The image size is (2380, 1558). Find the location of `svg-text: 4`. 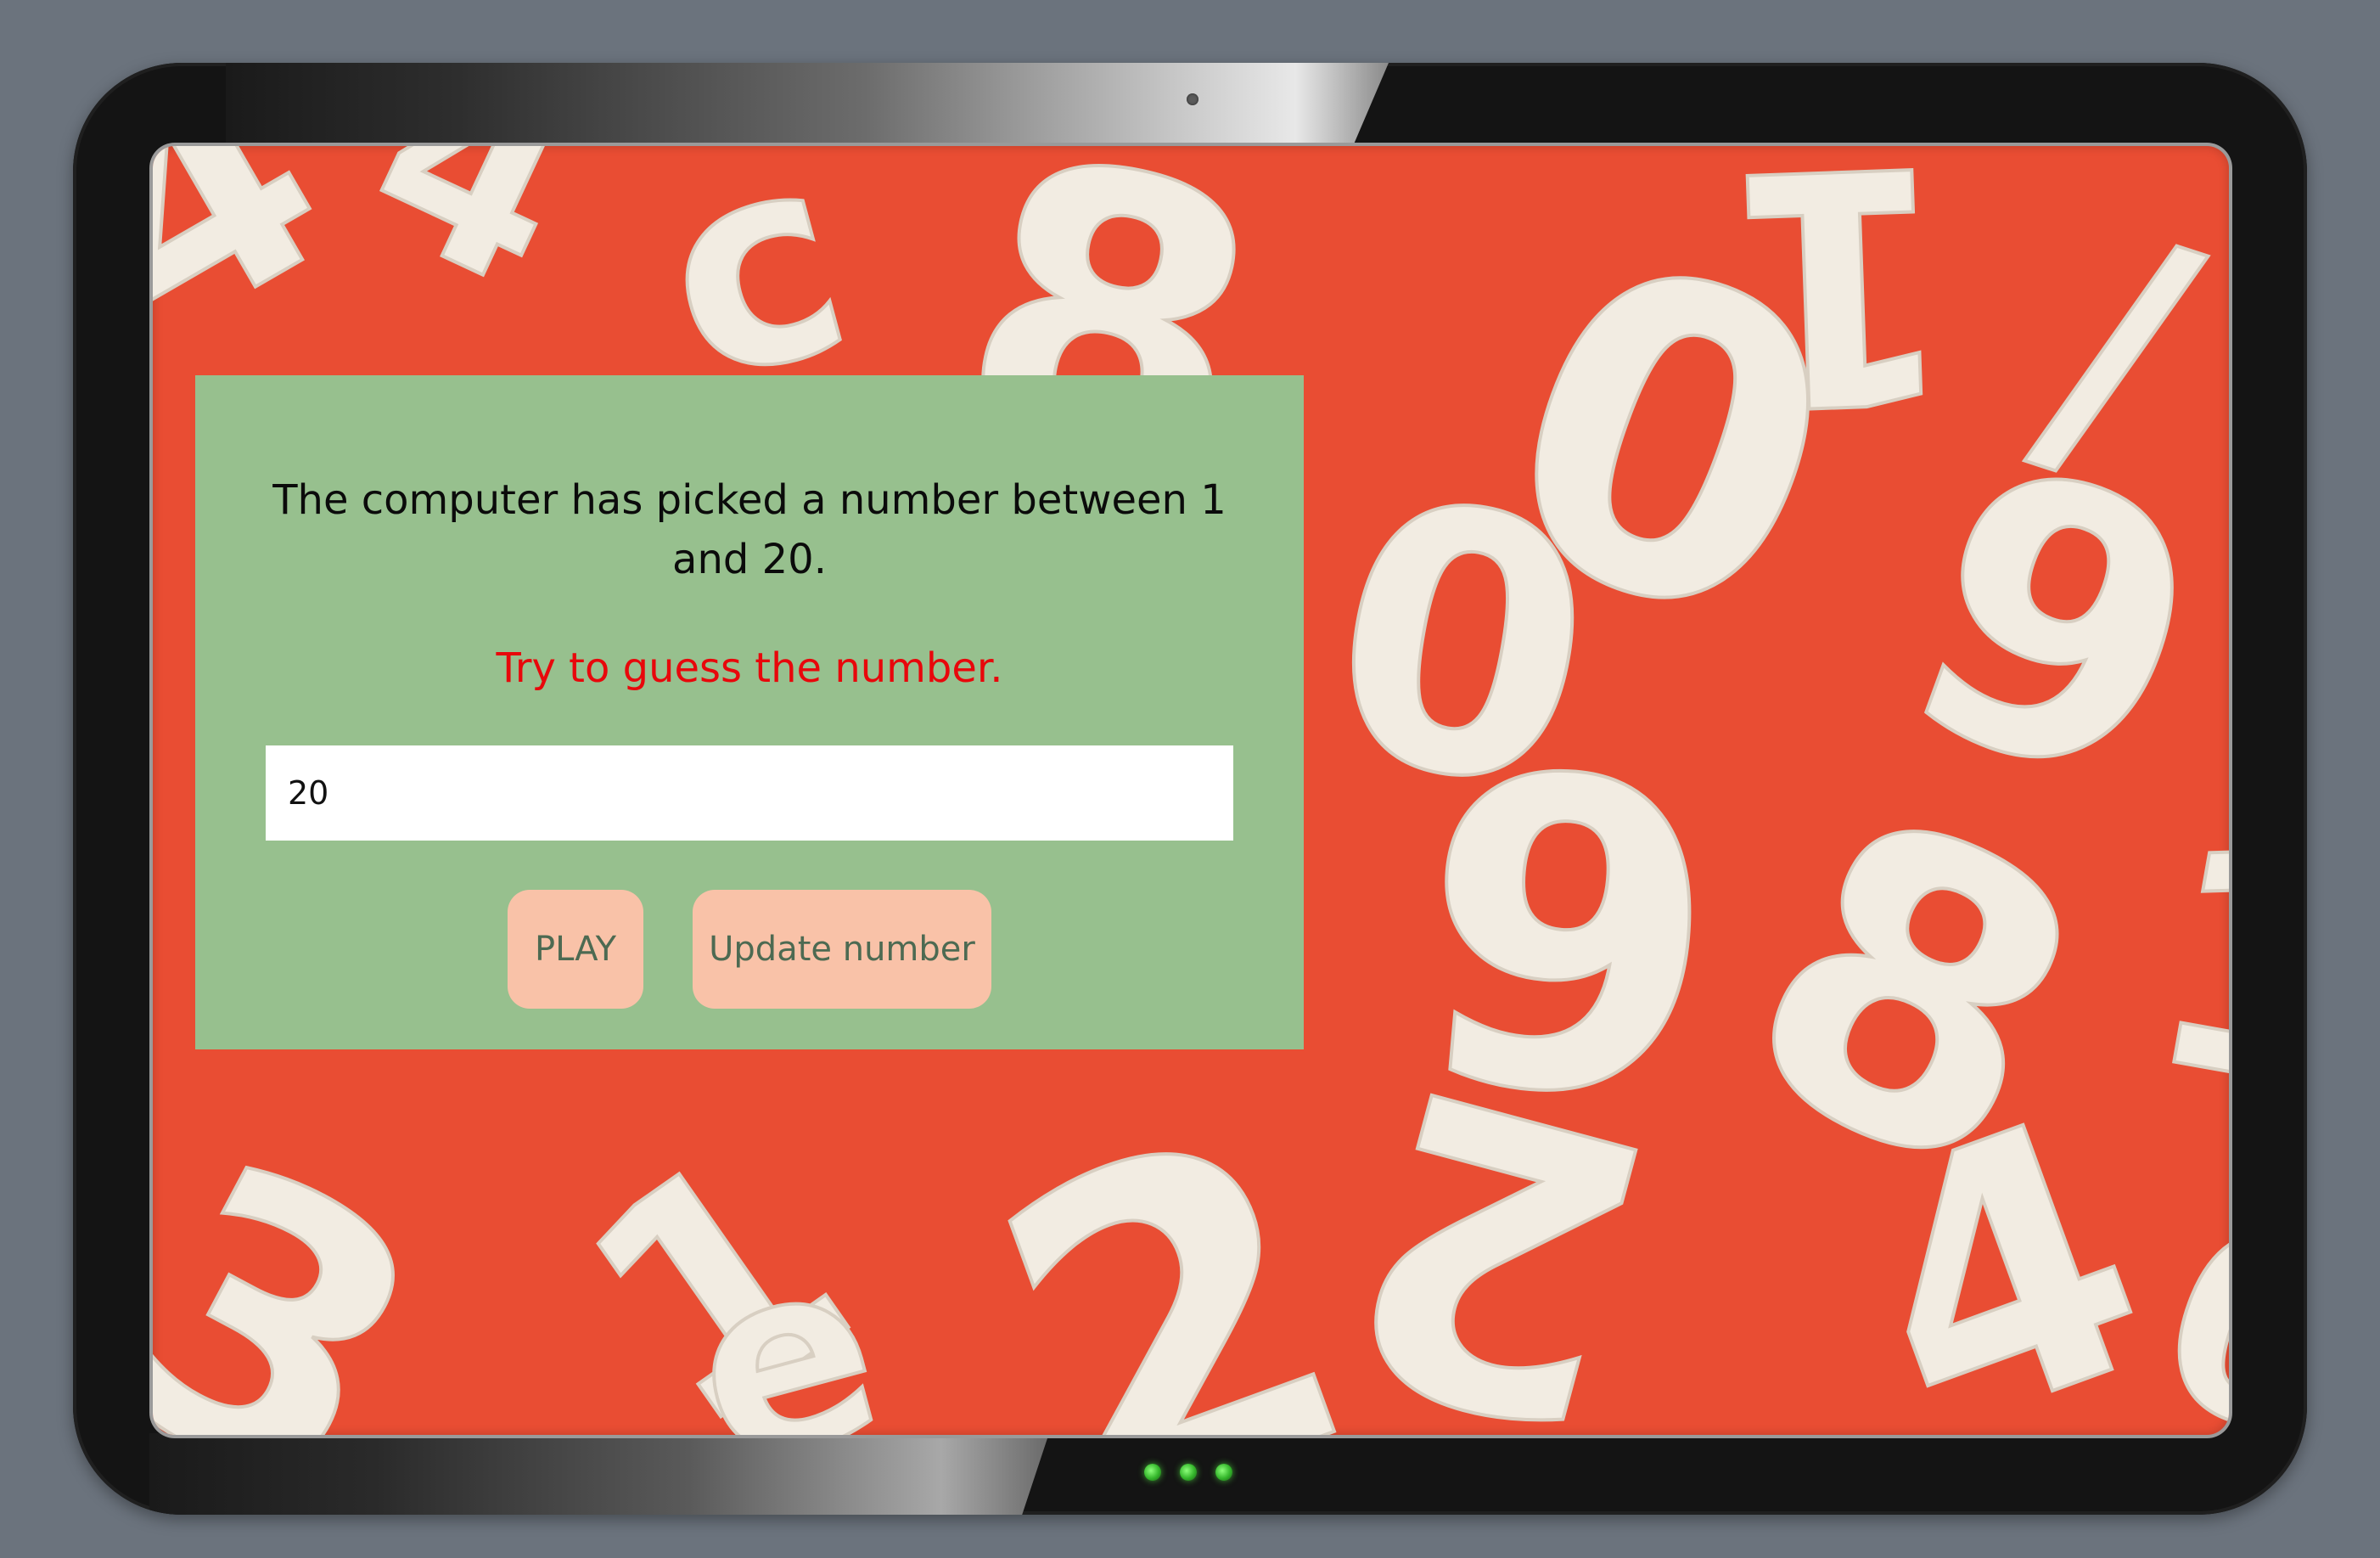

svg-text: 4 is located at coordinates (475, 246).